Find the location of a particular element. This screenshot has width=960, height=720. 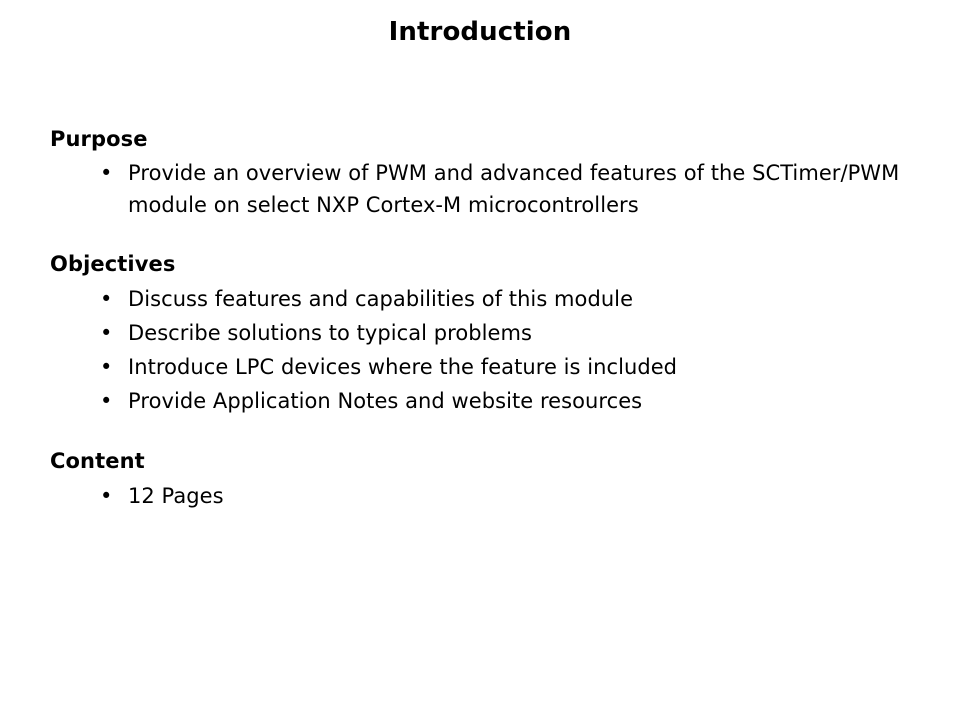

list-item: • 12 Pages is located at coordinates (495, 496).